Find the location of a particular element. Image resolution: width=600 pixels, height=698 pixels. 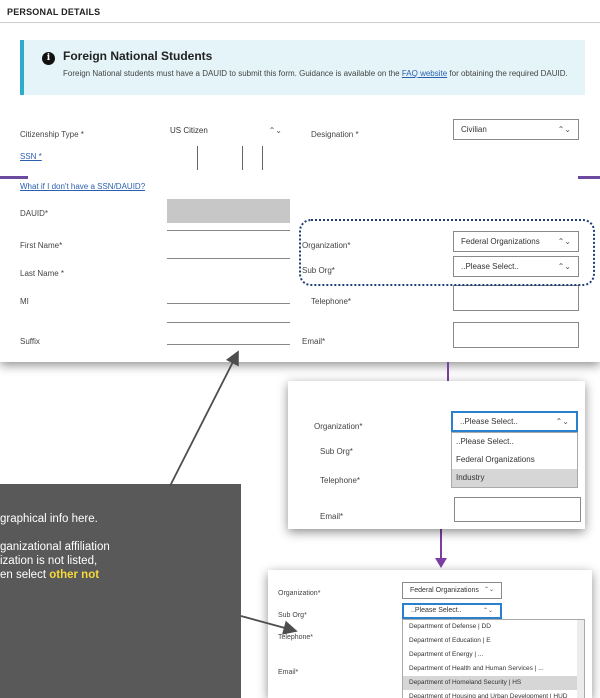

dauid-label: DAUID* is located at coordinates (34, 213).